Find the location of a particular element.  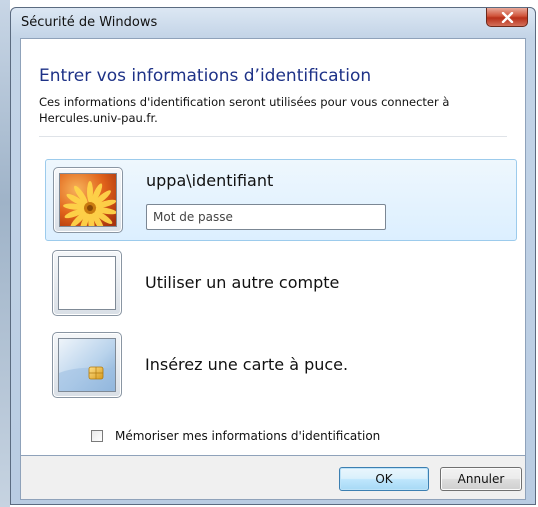

smart-card-icon is located at coordinates (87, 365).